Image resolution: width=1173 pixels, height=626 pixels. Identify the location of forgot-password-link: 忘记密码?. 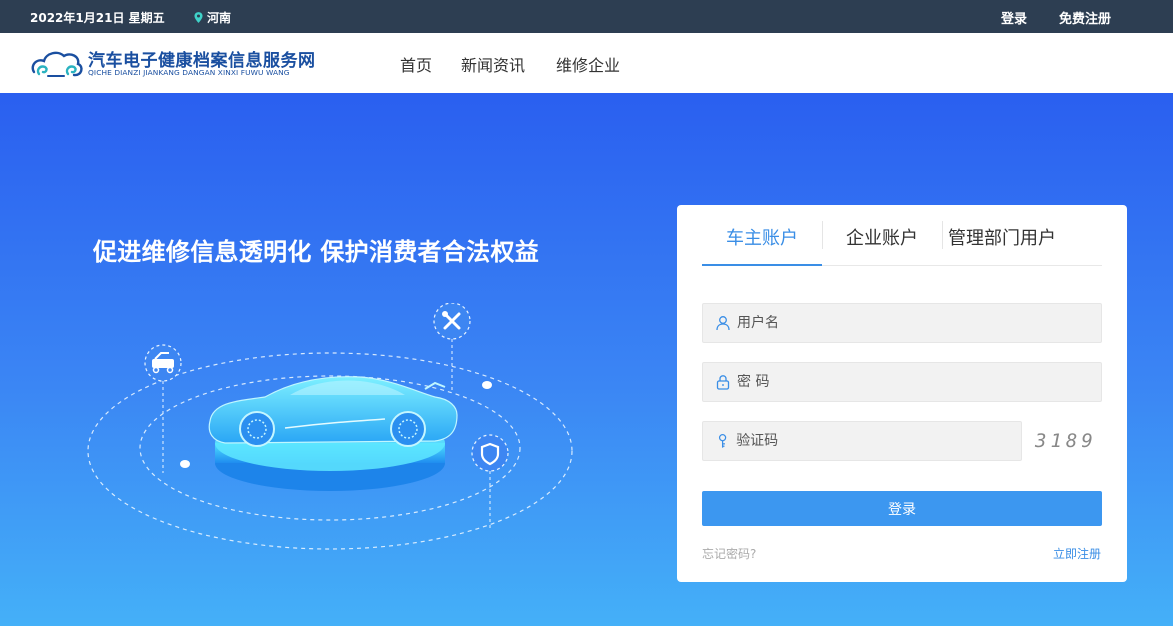
(729, 553).